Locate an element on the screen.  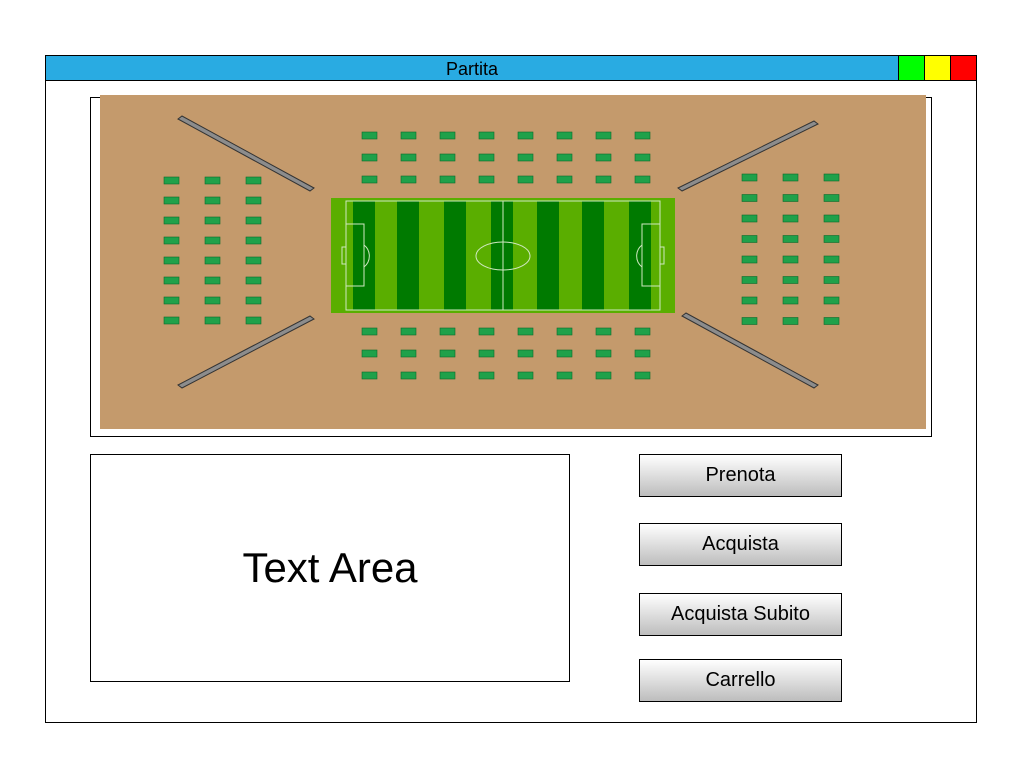
text-area: Text Area is located at coordinates (330, 568).